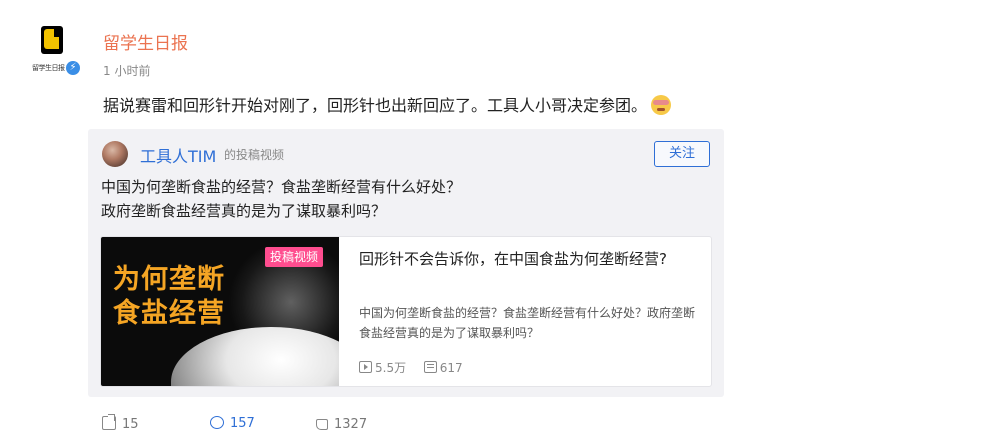 Image resolution: width=1000 pixels, height=444 pixels. I want to click on video-stats: 5.5万 617, so click(411, 367).